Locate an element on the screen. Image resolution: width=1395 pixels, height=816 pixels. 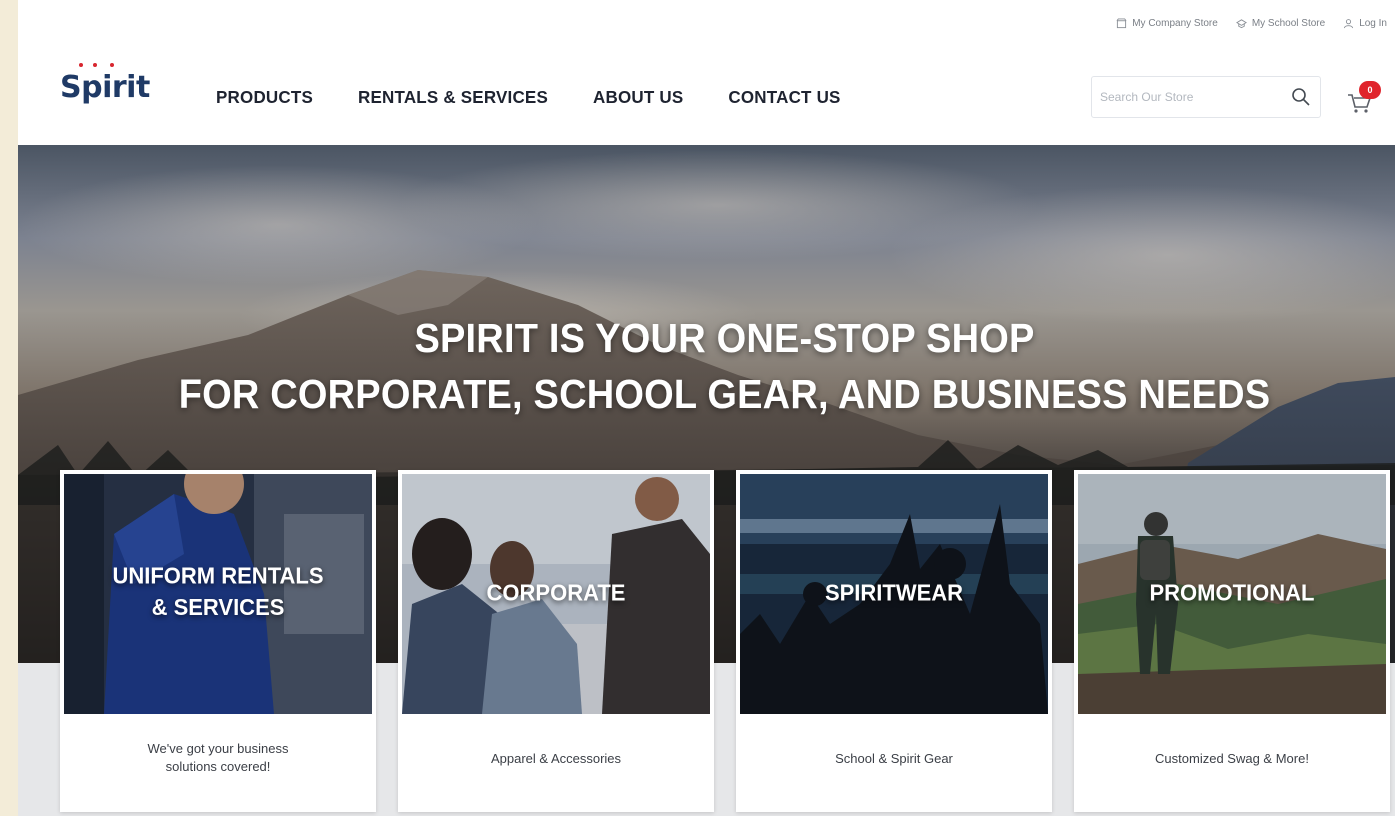
search-box is located at coordinates (1206, 97).